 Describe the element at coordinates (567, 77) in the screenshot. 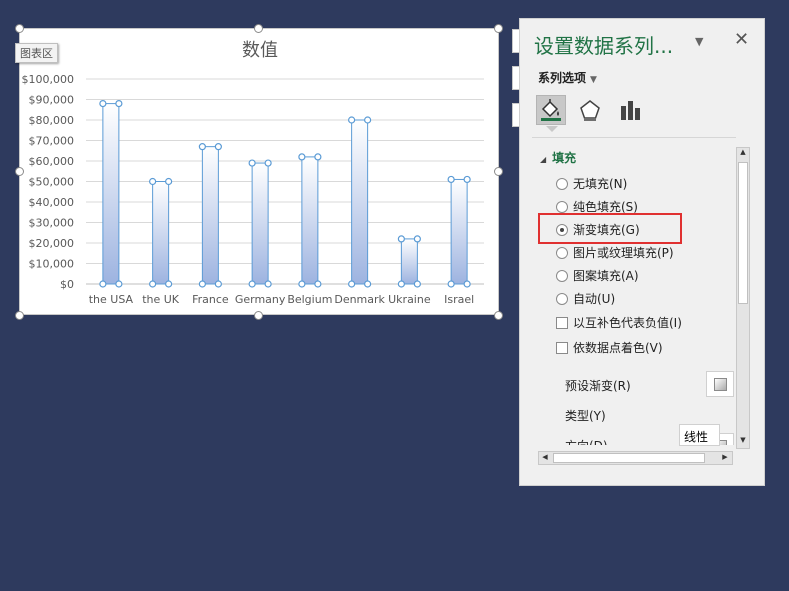

I see `series-options-menu: 系列选项 ▼` at that location.